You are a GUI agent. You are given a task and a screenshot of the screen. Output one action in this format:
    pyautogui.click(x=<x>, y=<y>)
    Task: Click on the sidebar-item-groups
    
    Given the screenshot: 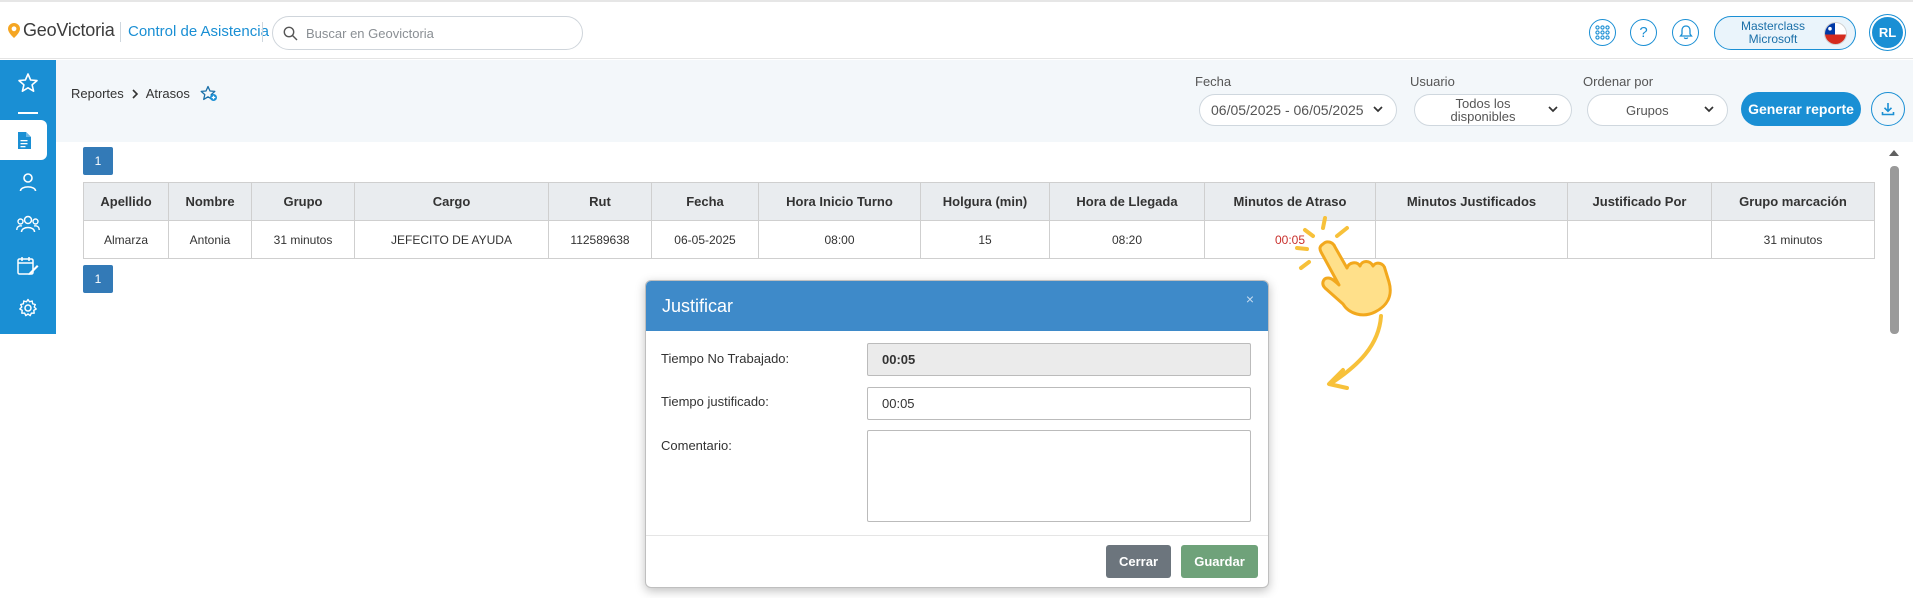 What is the action you would take?
    pyautogui.click(x=28, y=224)
    